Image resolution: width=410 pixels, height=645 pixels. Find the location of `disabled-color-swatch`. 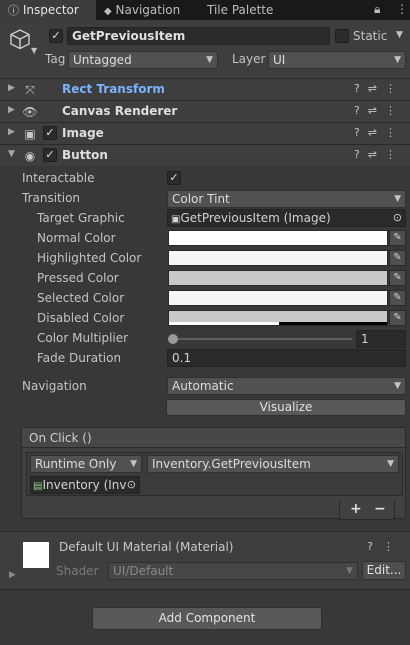

disabled-color-swatch is located at coordinates (278, 318).